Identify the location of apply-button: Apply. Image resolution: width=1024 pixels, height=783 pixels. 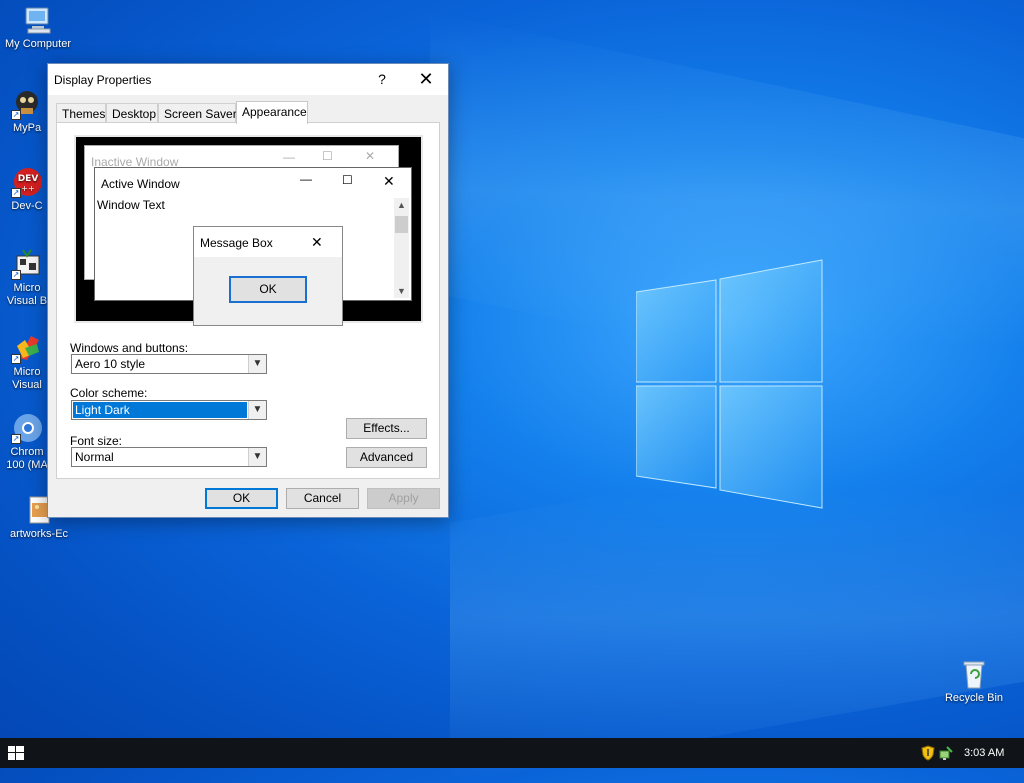
(403, 498).